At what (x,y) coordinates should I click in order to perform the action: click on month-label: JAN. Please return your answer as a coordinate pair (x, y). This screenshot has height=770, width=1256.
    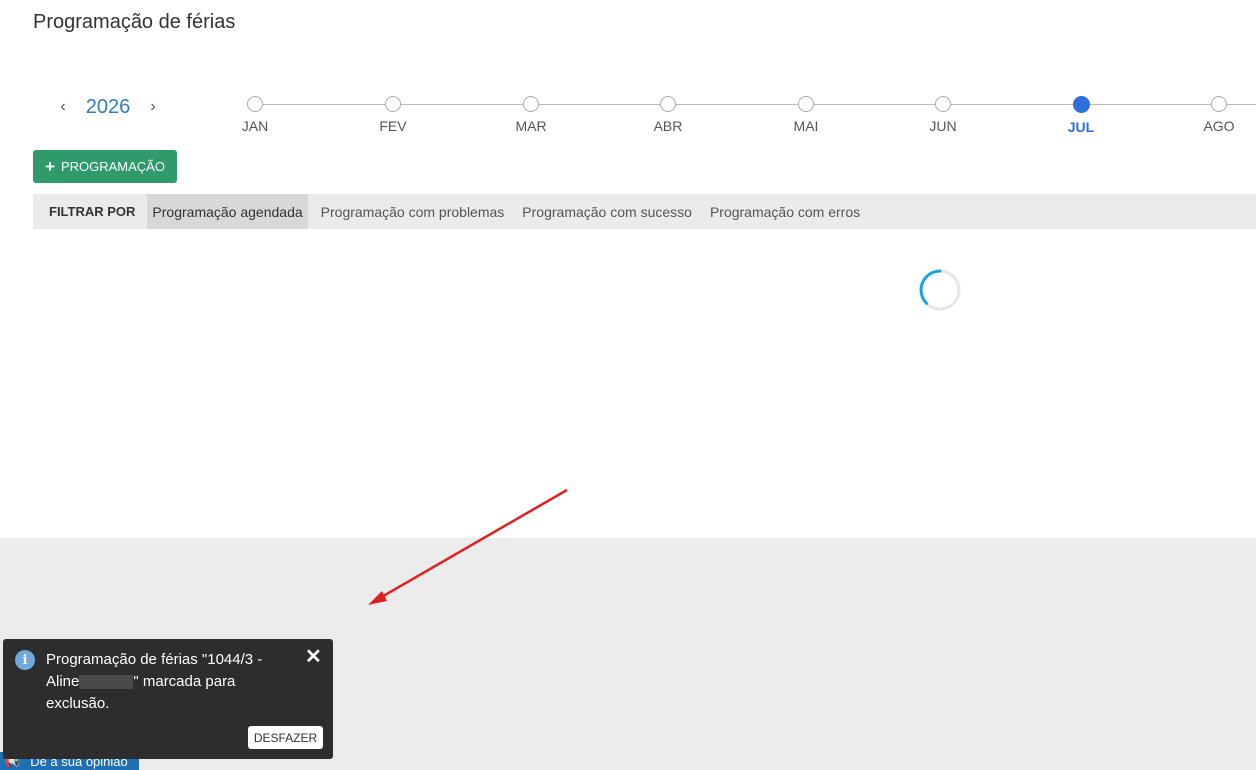
    Looking at the image, I should click on (255, 126).